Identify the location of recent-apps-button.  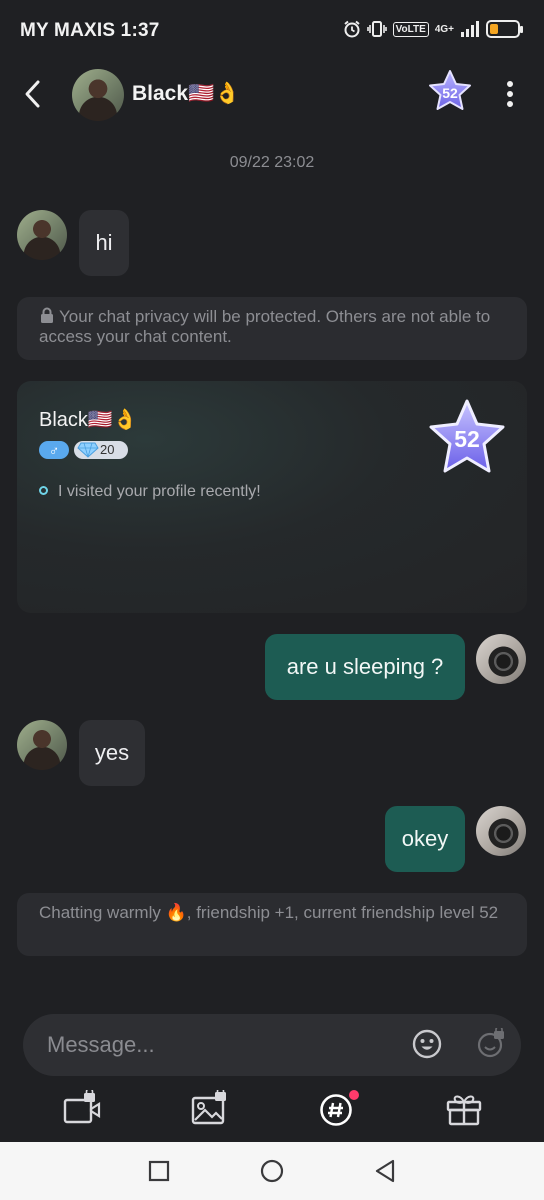
(159, 1171).